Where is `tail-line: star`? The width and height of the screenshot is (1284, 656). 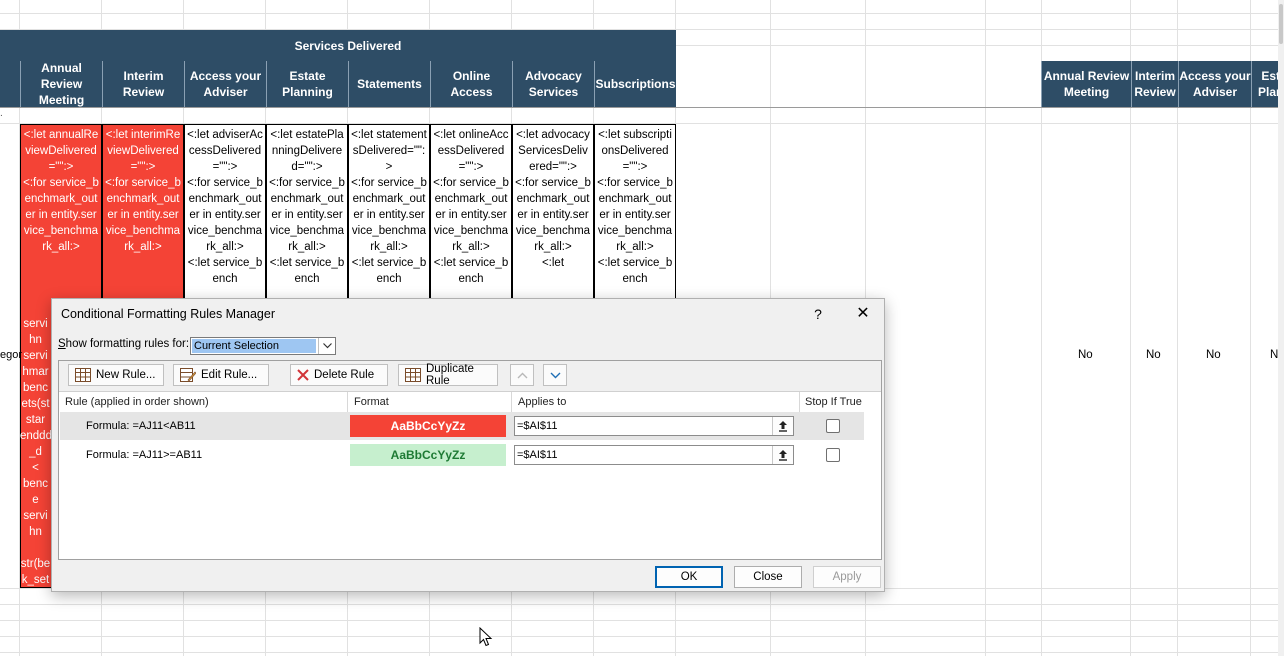
tail-line: star is located at coordinates (35, 420).